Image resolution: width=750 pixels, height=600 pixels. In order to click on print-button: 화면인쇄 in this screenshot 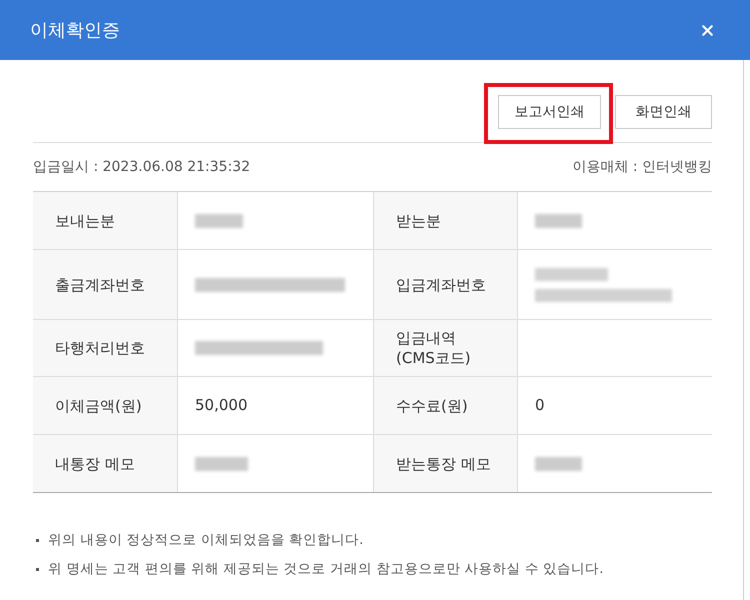, I will do `click(663, 112)`.